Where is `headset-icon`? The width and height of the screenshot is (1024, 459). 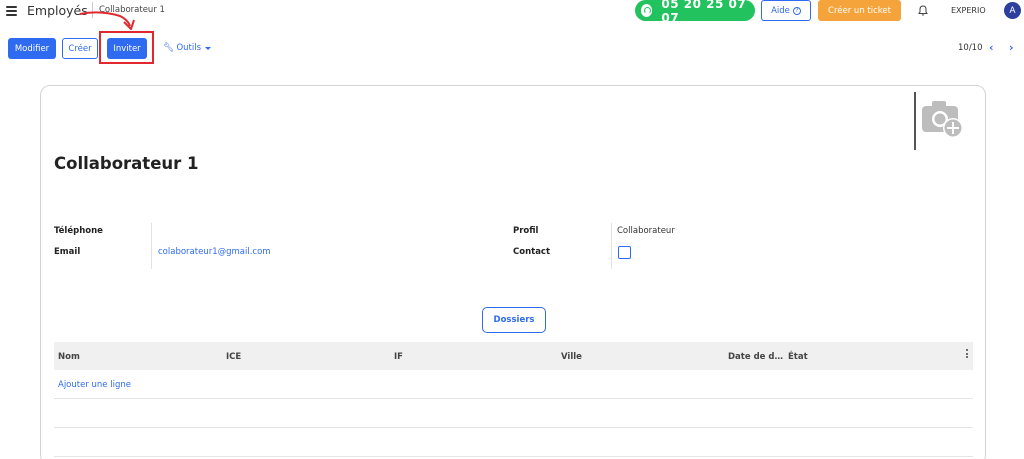
headset-icon is located at coordinates (647, 10).